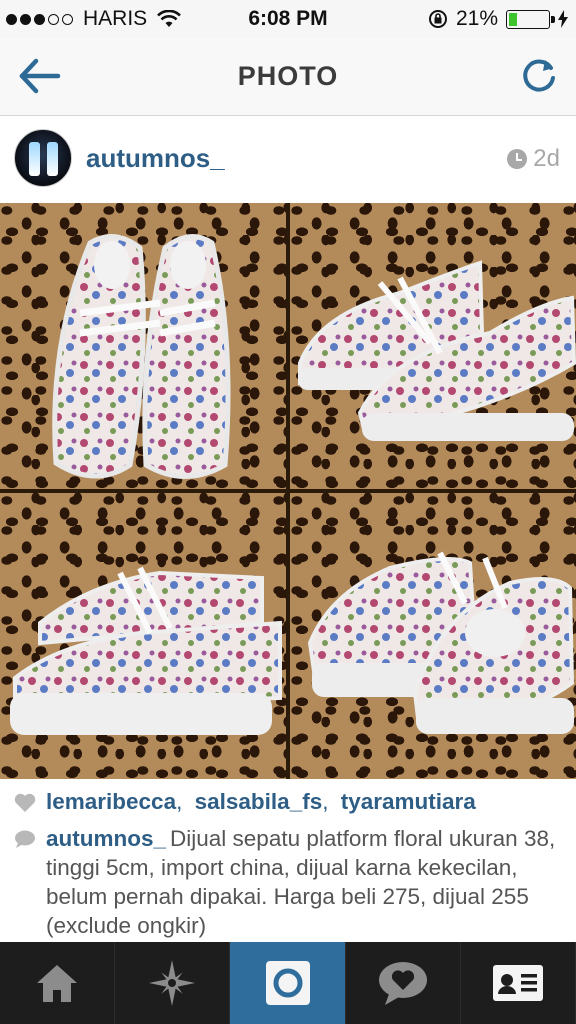 Image resolution: width=576 pixels, height=1024 pixels. I want to click on nav-bar: PHOTO, so click(288, 77).